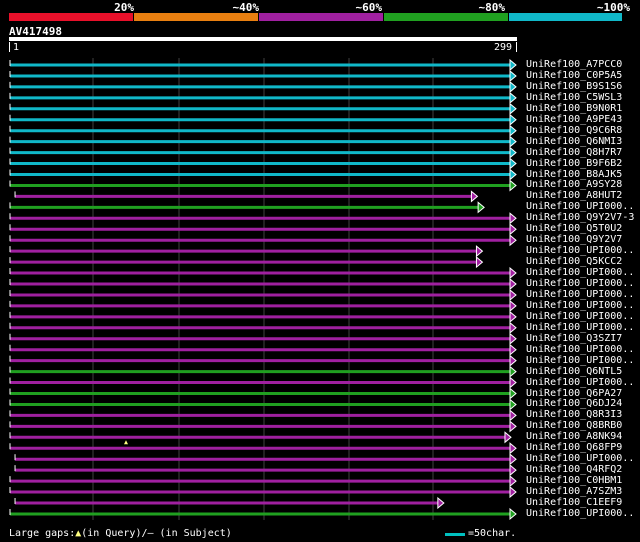 The image size is (640, 542). Describe the element at coordinates (574, 163) in the screenshot. I see `hit-label: UniRef100_B9F6B2` at that location.